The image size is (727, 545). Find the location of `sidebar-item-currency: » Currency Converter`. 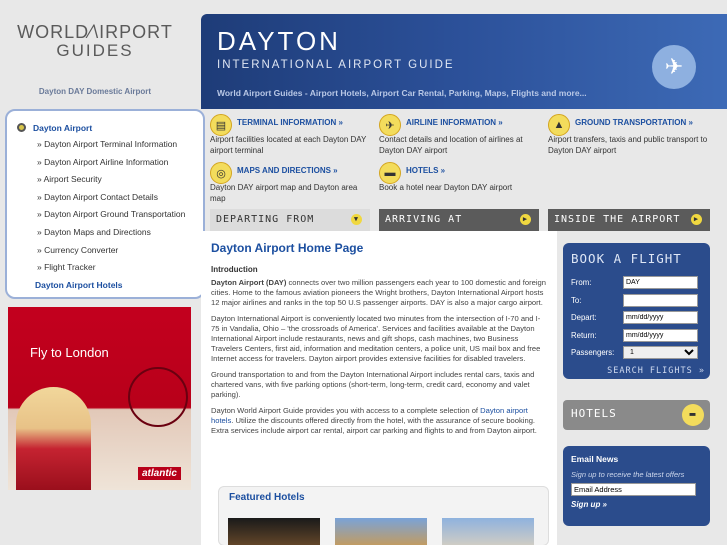

sidebar-item-currency: » Currency Converter is located at coordinates (105, 251).